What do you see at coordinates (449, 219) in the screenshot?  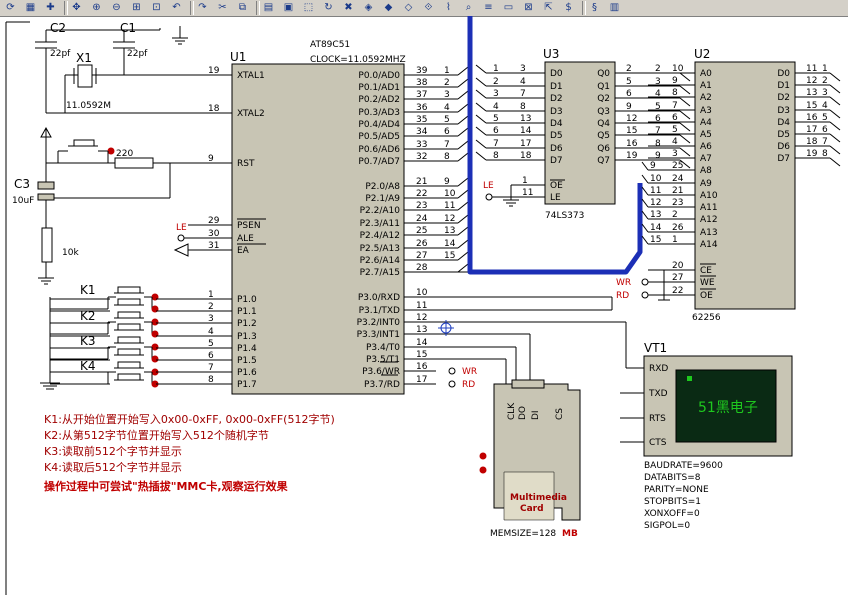 I see `u1-net-label: 12` at bounding box center [449, 219].